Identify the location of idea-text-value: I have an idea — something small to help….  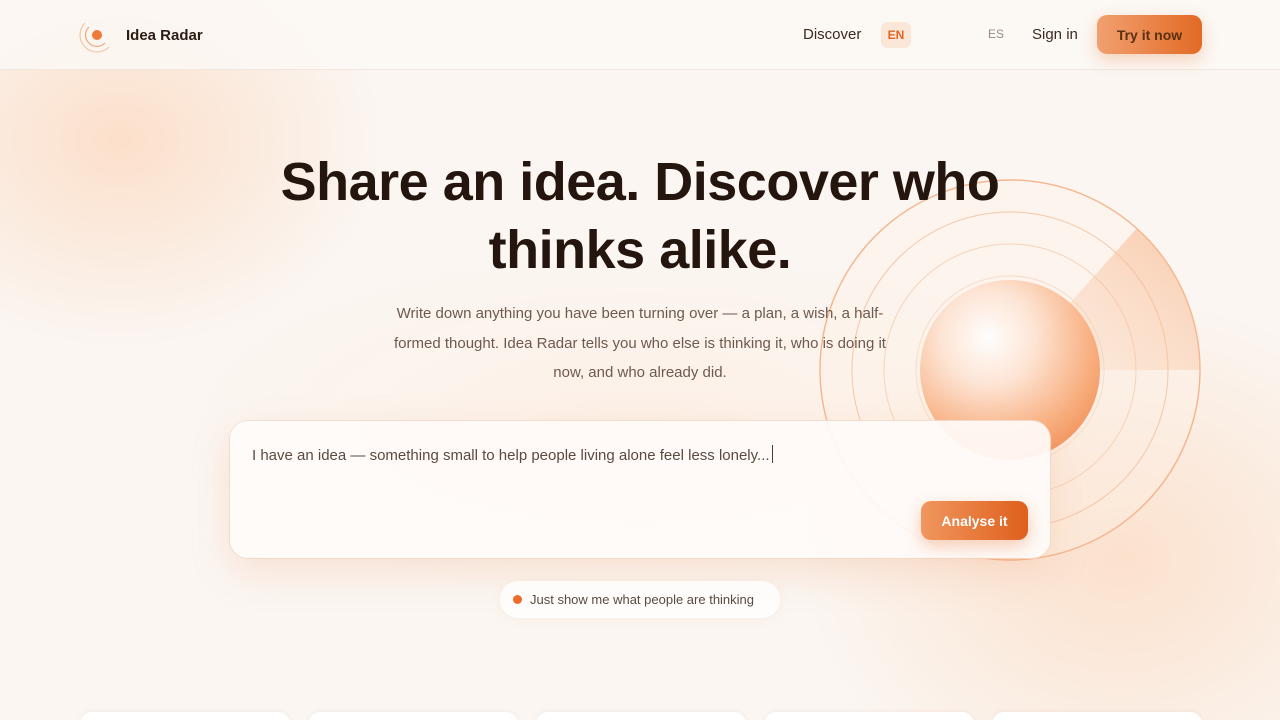
(511, 455).